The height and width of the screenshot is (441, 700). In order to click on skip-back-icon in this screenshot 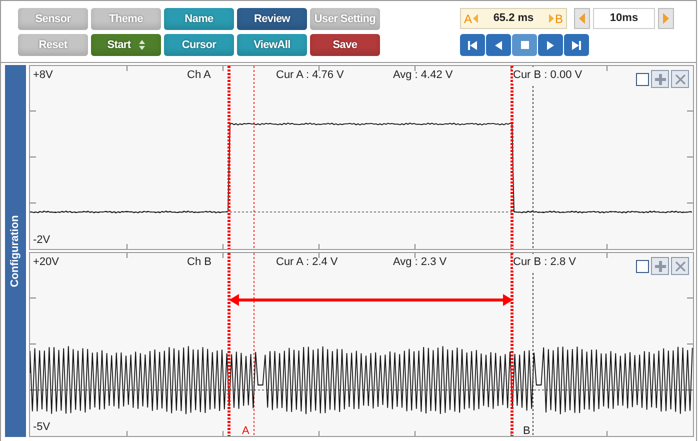, I will do `click(472, 45)`.